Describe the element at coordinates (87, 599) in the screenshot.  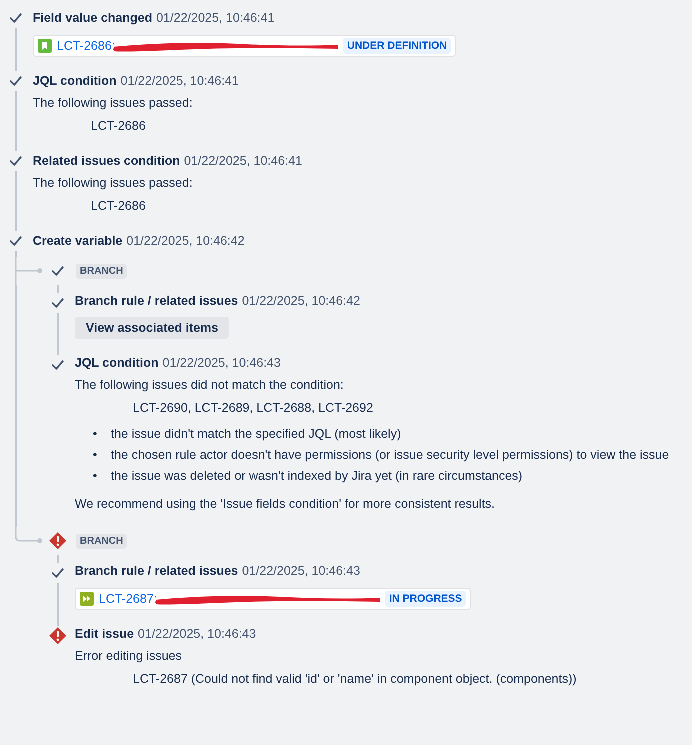
I see `forward-icon` at that location.